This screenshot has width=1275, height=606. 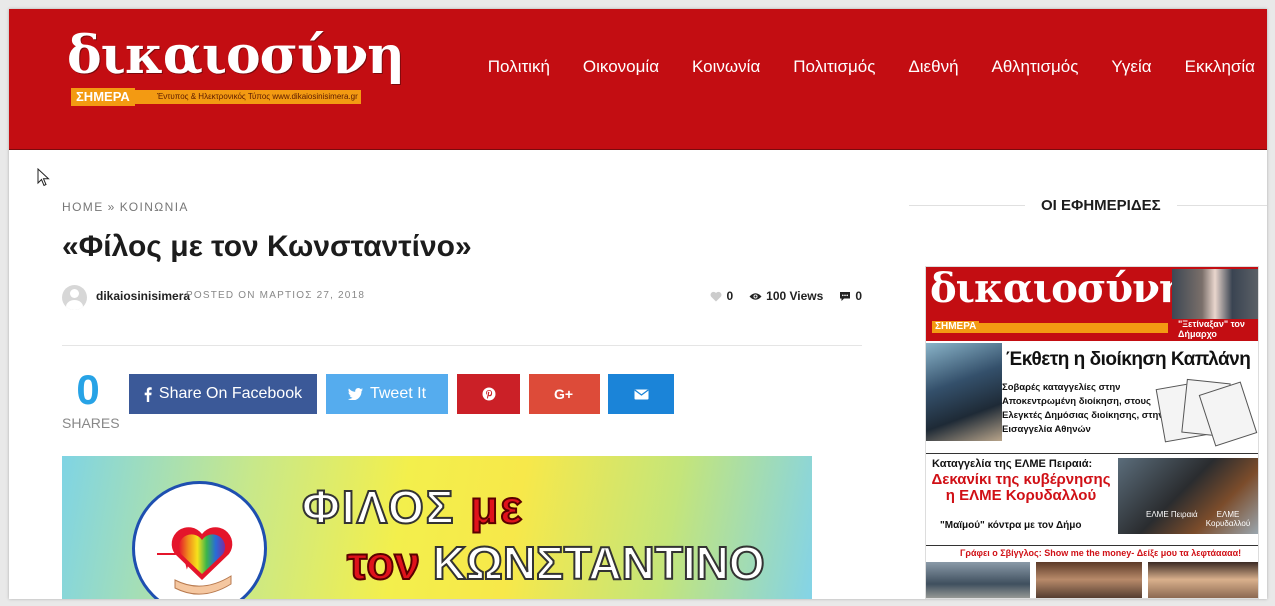 What do you see at coordinates (195, 561) in the screenshot?
I see `heart-hand-emblem-icon` at bounding box center [195, 561].